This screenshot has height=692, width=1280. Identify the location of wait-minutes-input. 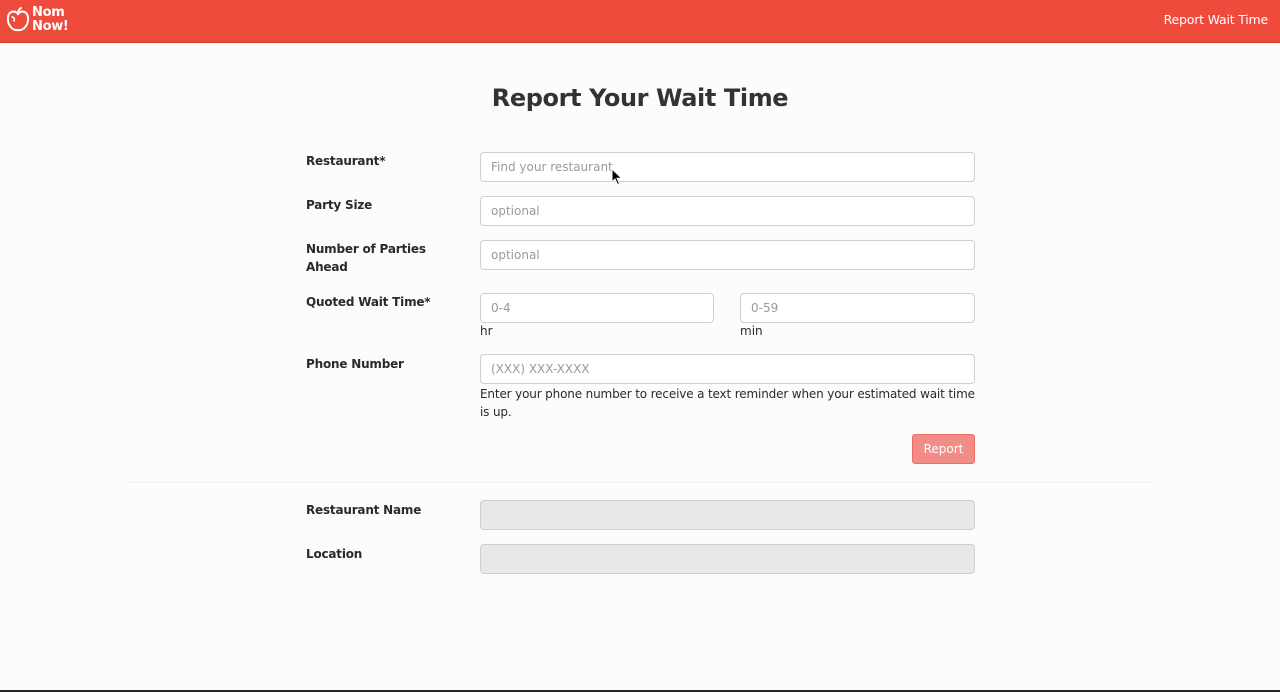
(857, 308).